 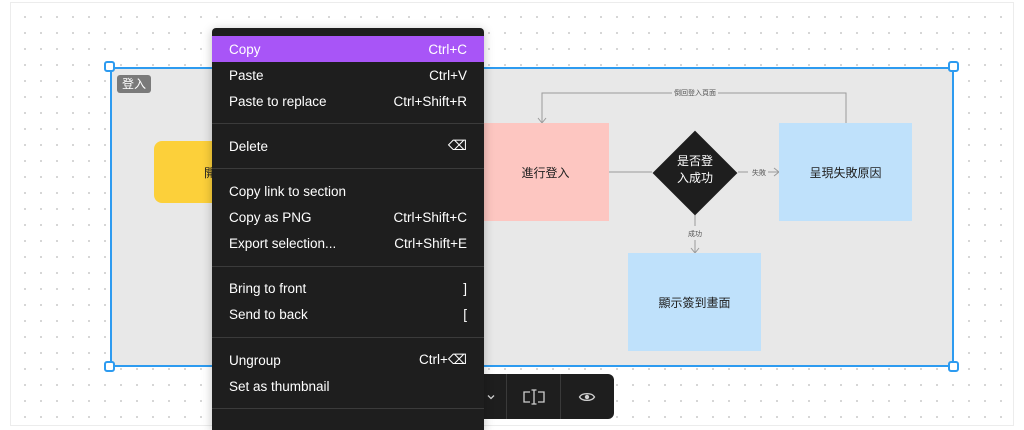 I want to click on fail-reason-label: 呈現失敗原因, so click(x=845, y=172).